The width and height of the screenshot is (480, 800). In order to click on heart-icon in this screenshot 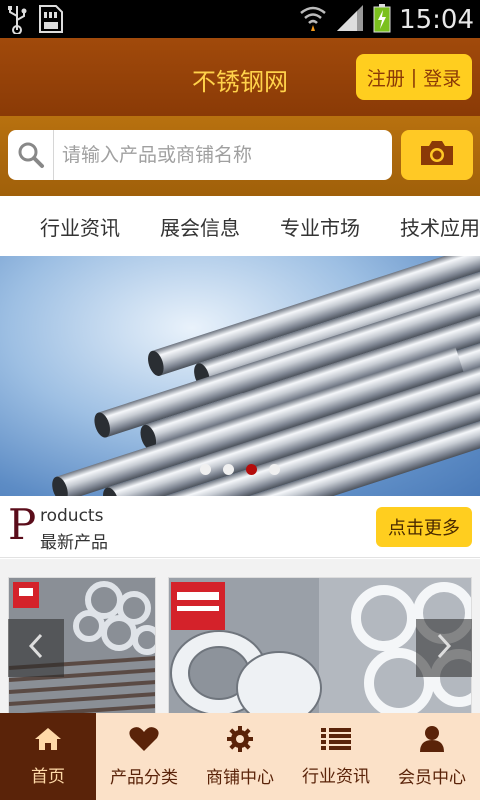, I will do `click(144, 741)`.